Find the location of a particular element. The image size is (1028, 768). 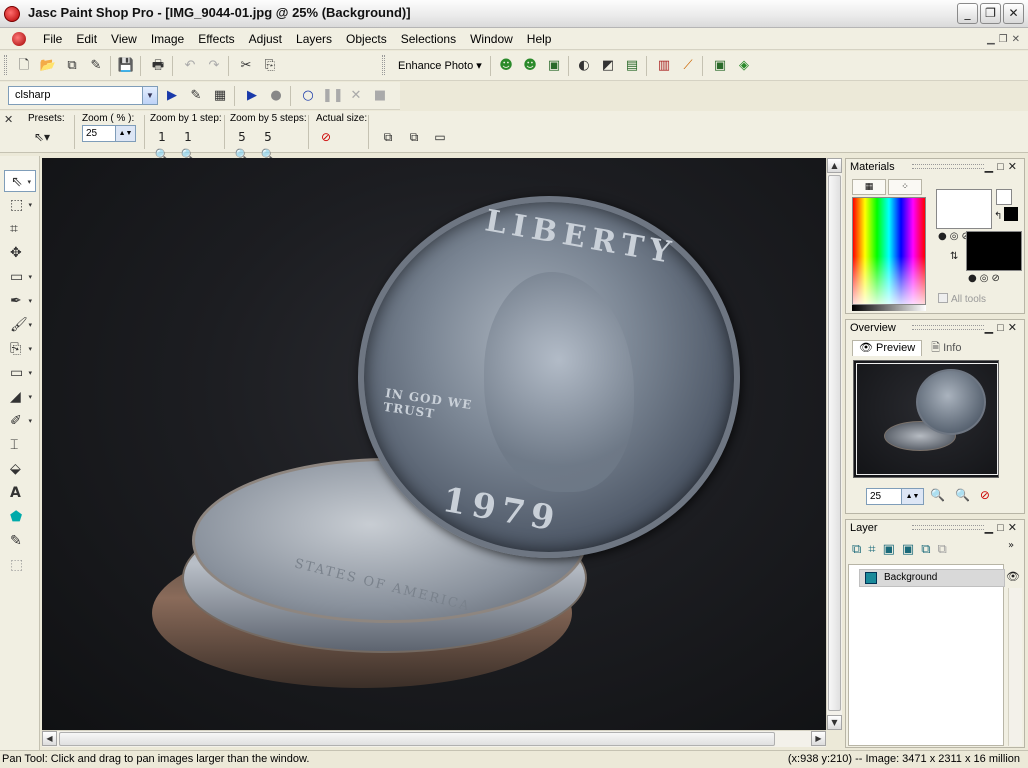

horizontal-scrollbar: ◀ ▶ is located at coordinates (434, 738).